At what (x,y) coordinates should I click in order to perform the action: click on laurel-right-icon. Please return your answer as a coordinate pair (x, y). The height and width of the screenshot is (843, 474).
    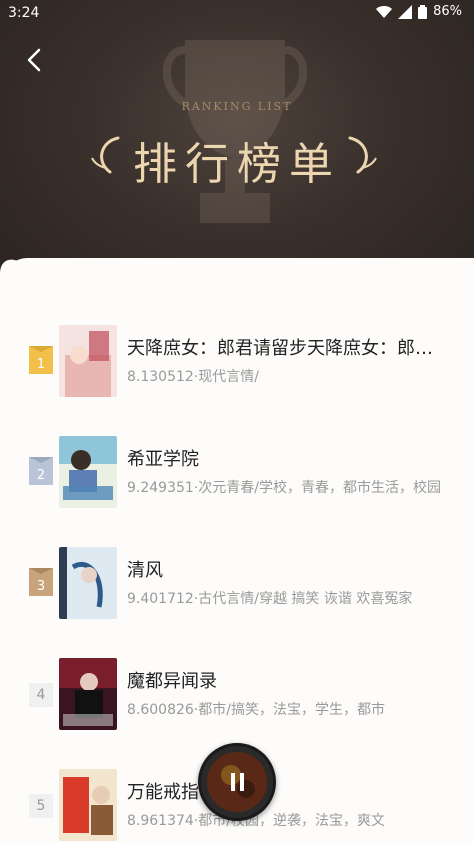
    Looking at the image, I should click on (362, 155).